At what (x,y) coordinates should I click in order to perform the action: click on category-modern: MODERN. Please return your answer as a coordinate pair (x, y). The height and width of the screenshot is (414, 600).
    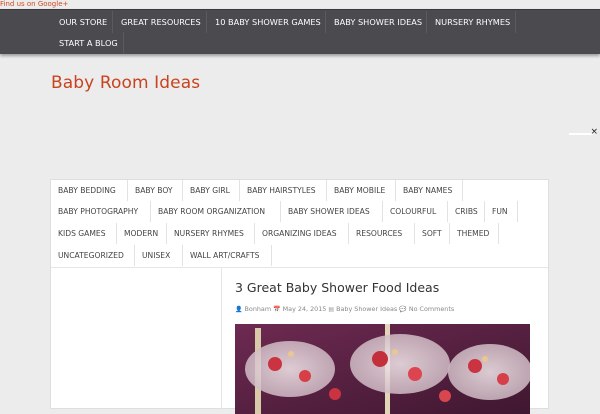
    Looking at the image, I should click on (142, 233).